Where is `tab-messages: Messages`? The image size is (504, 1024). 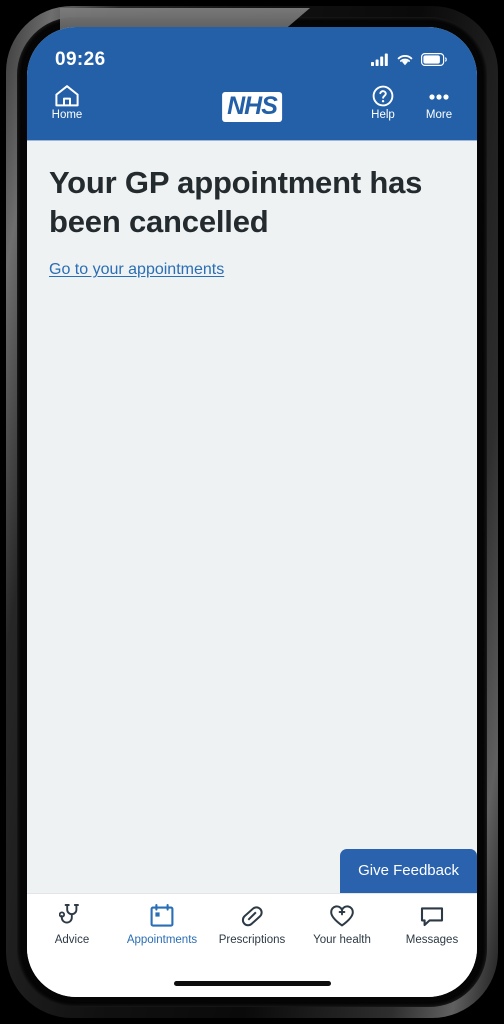 tab-messages: Messages is located at coordinates (432, 925).